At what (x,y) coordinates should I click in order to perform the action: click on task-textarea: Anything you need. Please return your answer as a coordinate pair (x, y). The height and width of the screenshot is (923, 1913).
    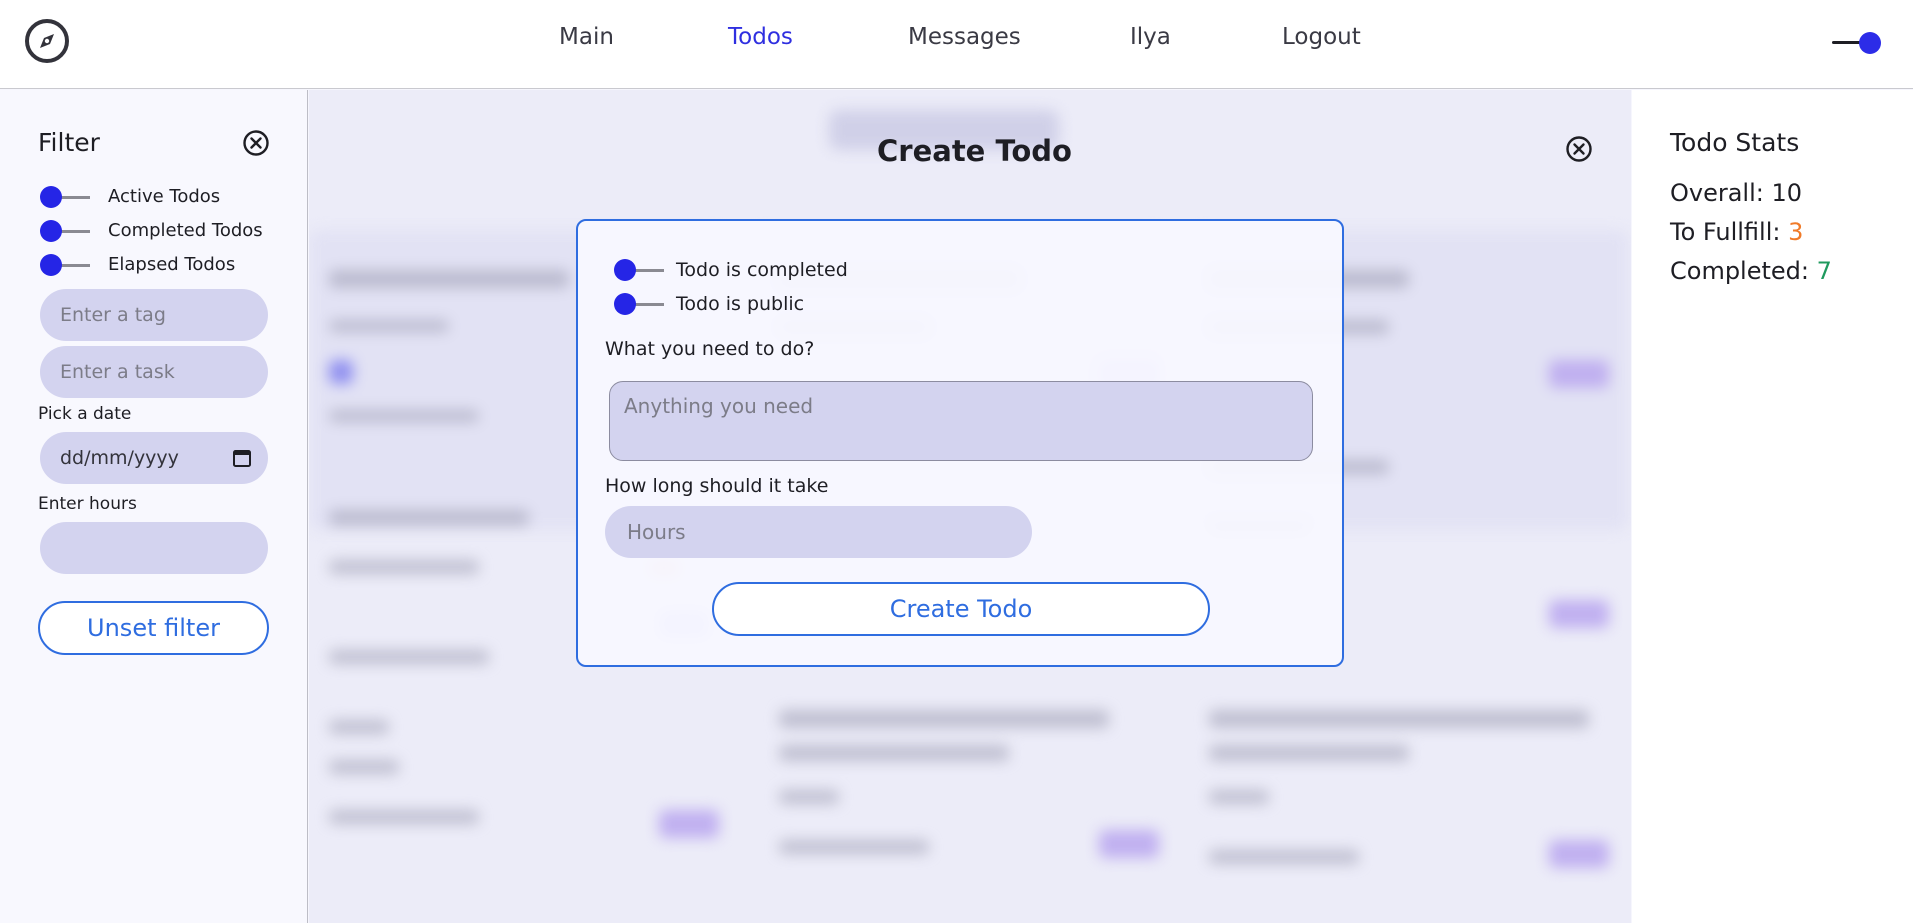
    Looking at the image, I should click on (961, 421).